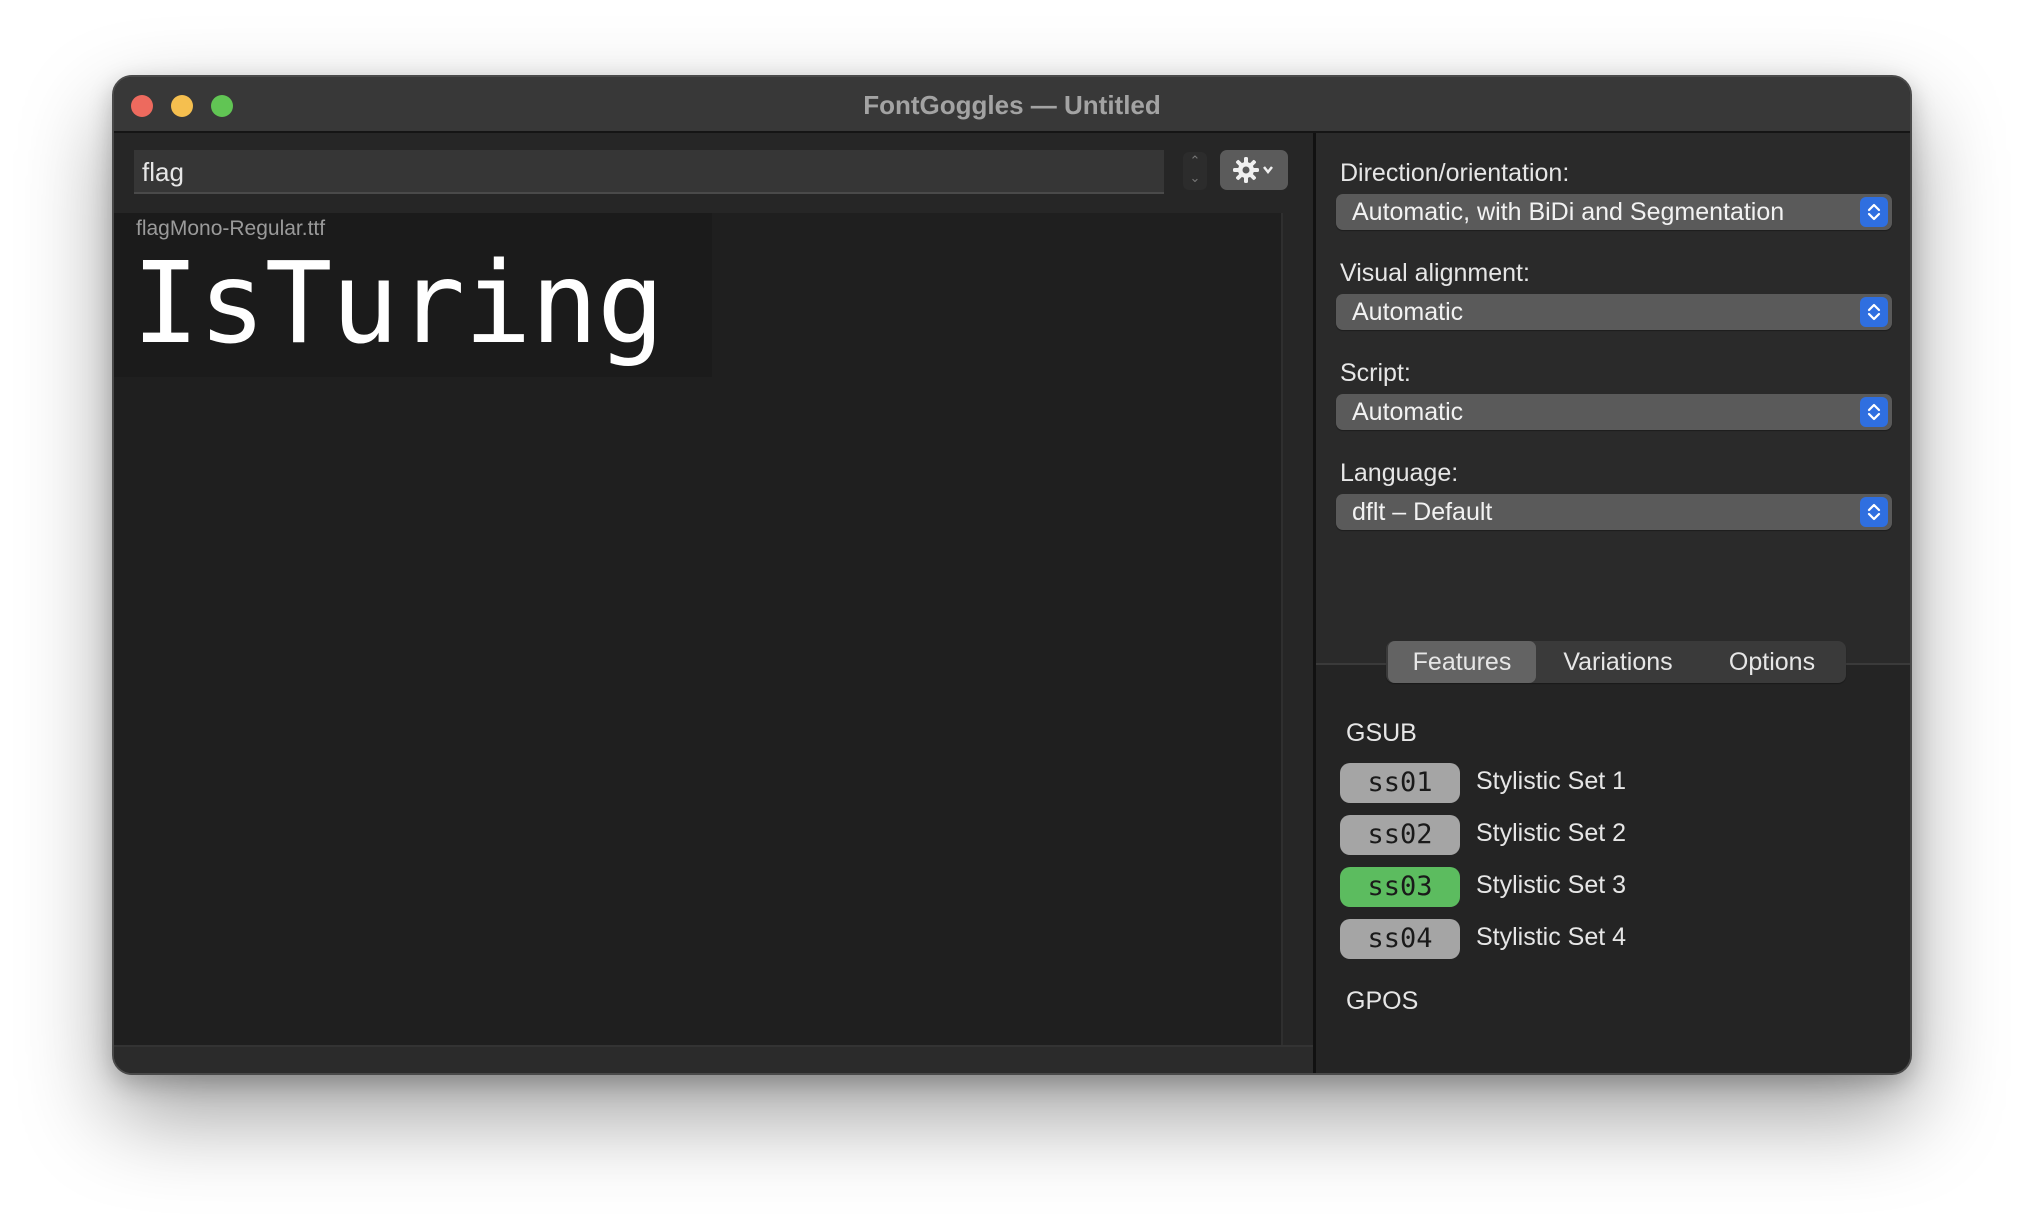 The height and width of the screenshot is (1224, 2024). What do you see at coordinates (1551, 781) in the screenshot?
I see `feature-name: Stylistic Set 1` at bounding box center [1551, 781].